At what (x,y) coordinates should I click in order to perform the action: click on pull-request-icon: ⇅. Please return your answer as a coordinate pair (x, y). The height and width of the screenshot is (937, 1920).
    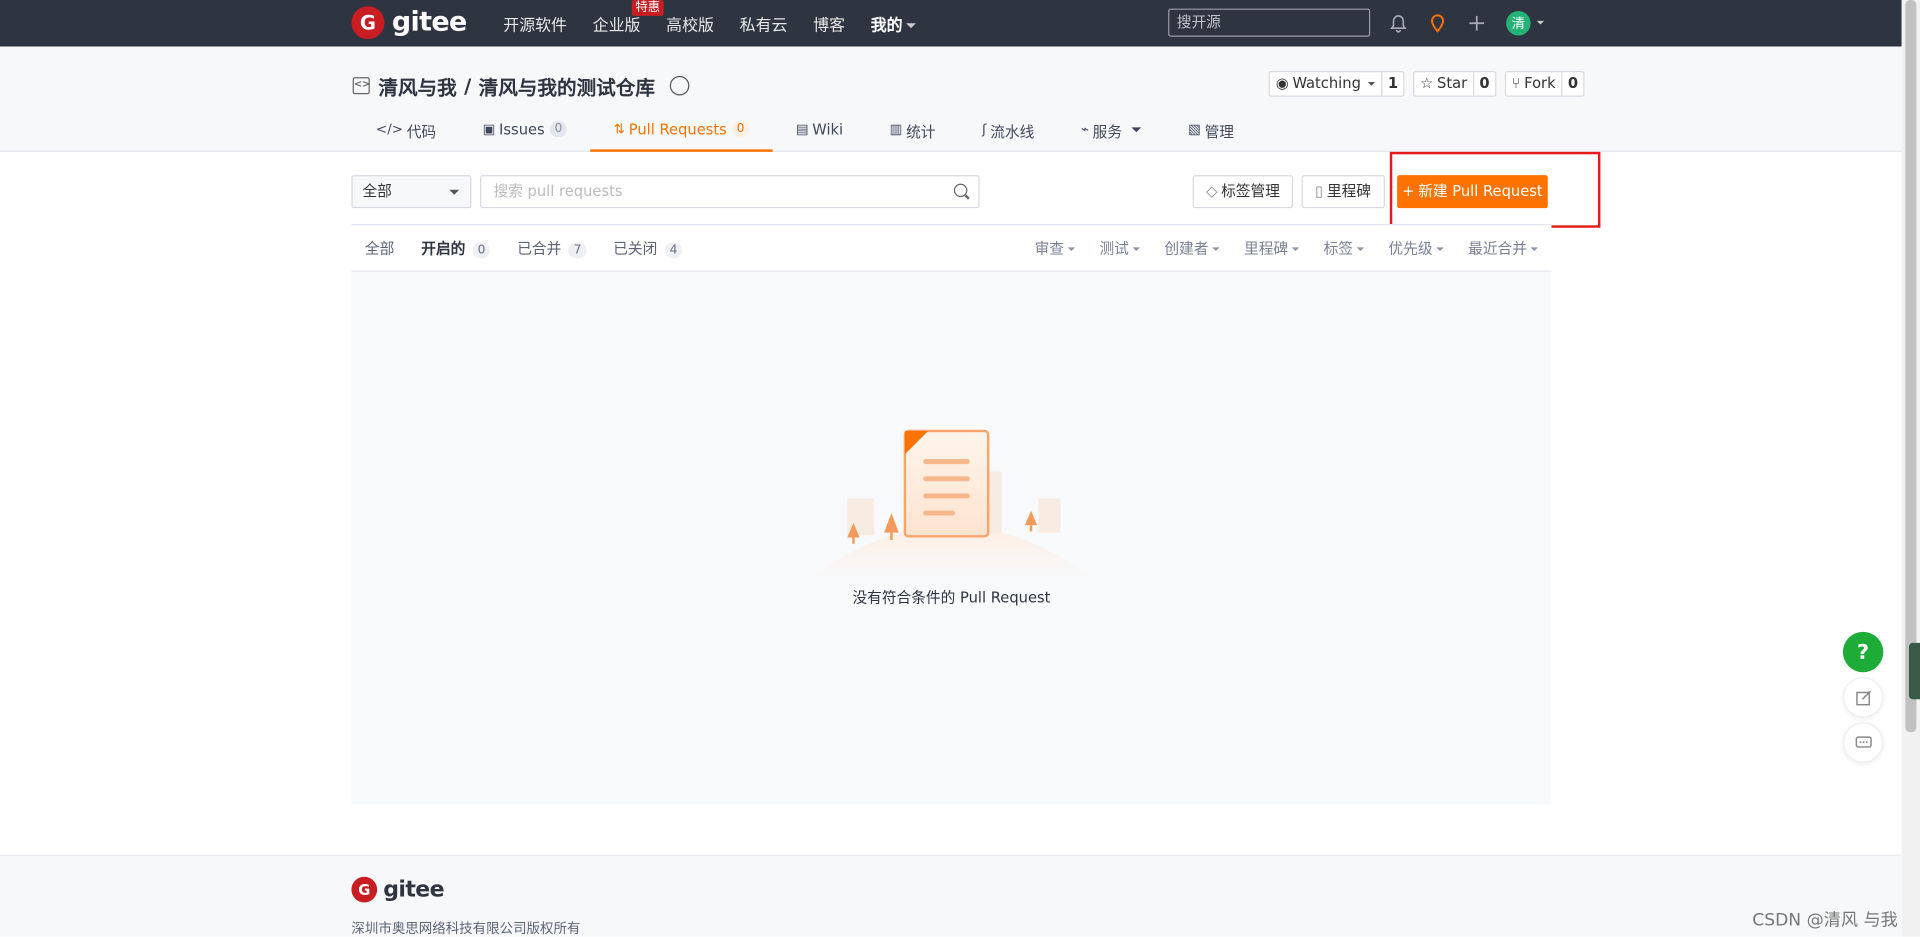
    Looking at the image, I should click on (619, 129).